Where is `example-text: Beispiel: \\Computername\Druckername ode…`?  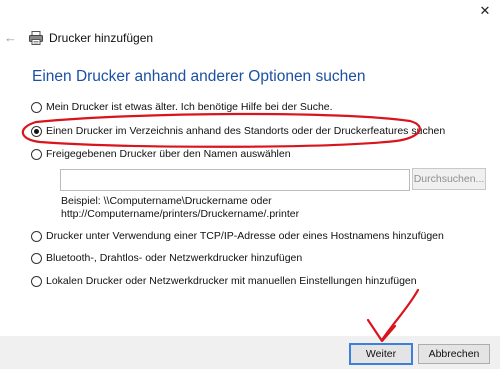 example-text: Beispiel: \\Computername\Druckername ode… is located at coordinates (180, 208).